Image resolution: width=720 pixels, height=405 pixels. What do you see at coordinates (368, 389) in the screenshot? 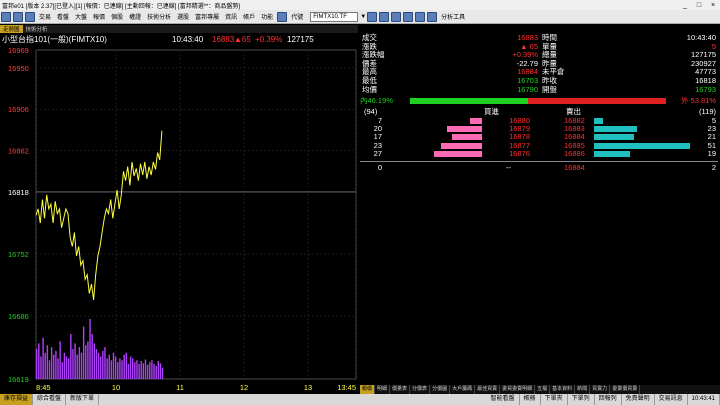
I see `bottom-tab: 報價` at bounding box center [368, 389].